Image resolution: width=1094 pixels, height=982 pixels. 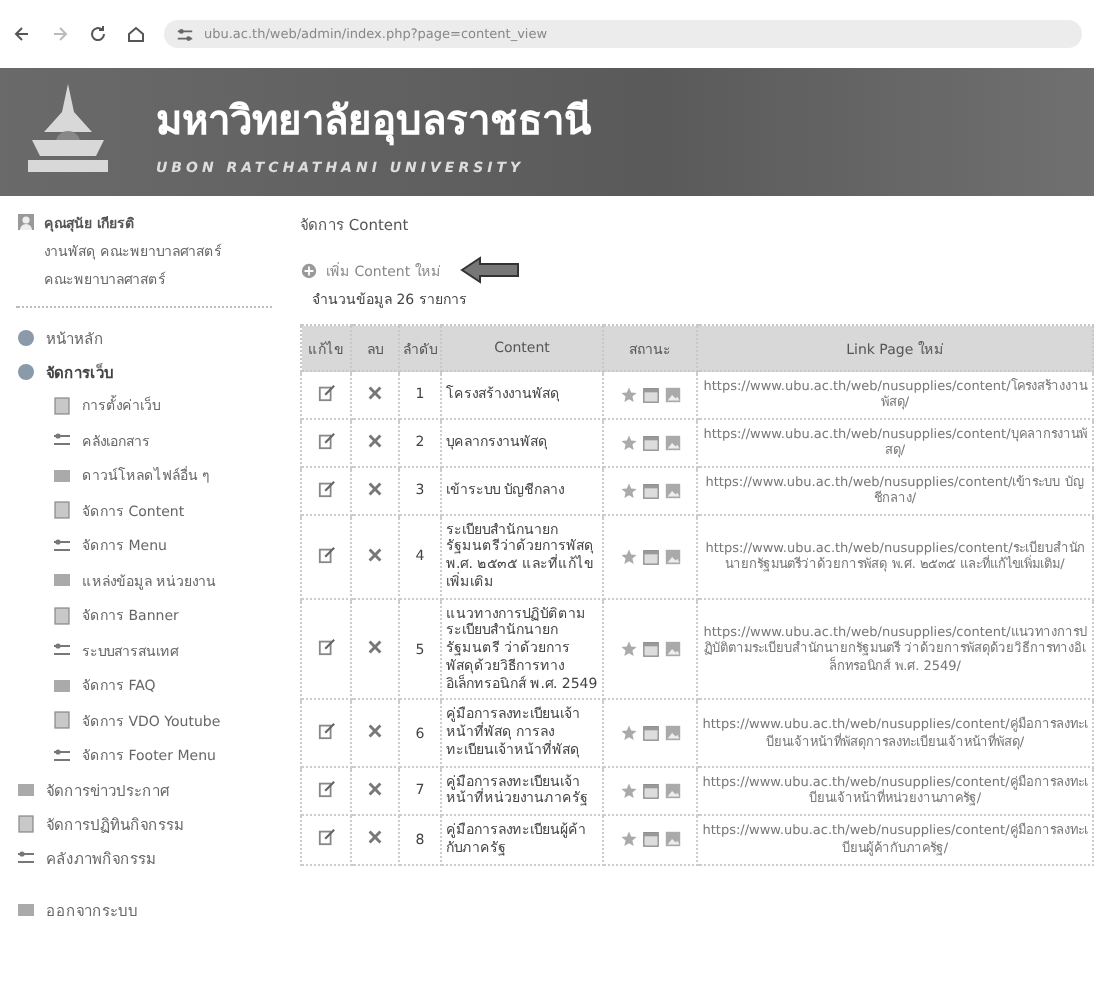 What do you see at coordinates (490, 270) in the screenshot?
I see `arrow-icon` at bounding box center [490, 270].